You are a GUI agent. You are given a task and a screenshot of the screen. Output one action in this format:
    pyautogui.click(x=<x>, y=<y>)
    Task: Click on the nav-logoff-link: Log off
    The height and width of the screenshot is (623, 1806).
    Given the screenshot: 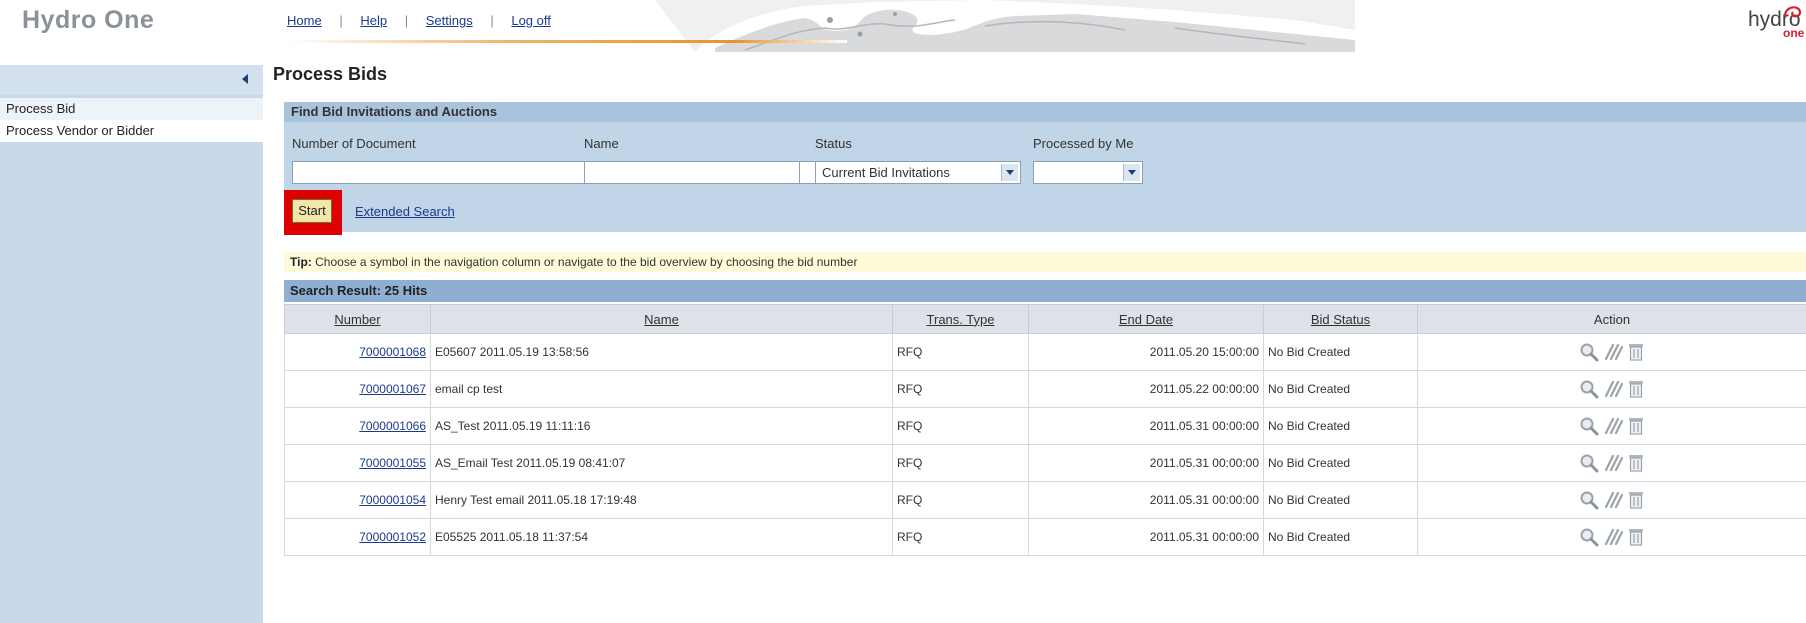 What is the action you would take?
    pyautogui.click(x=531, y=20)
    